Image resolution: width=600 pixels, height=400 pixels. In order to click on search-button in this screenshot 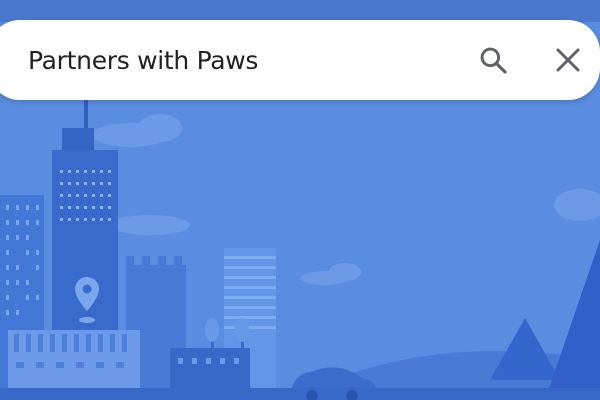, I will do `click(493, 60)`.